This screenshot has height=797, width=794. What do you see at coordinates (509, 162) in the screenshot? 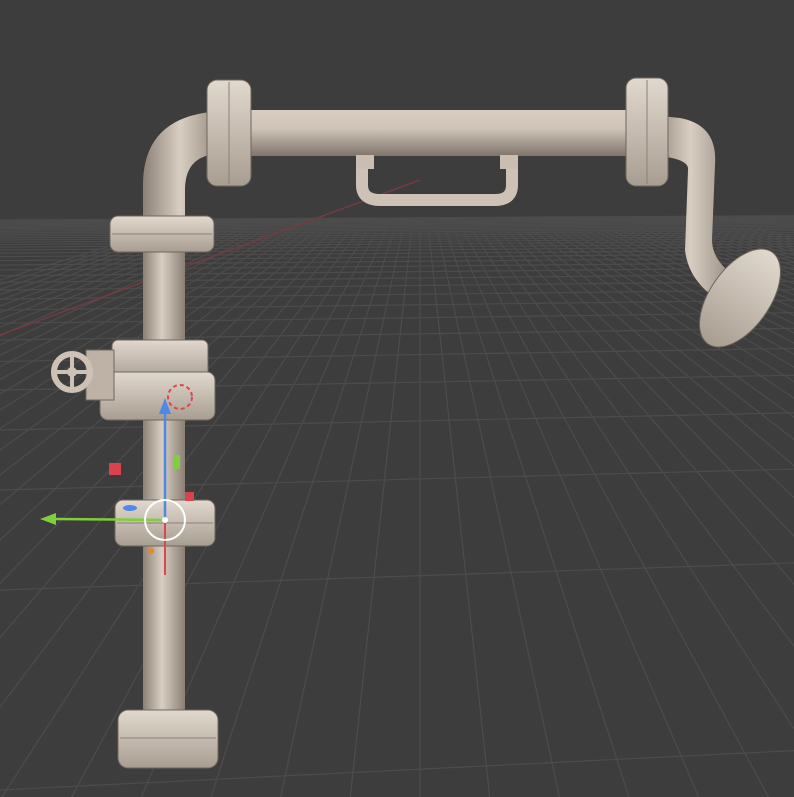
I see `handle-mount-right` at bounding box center [509, 162].